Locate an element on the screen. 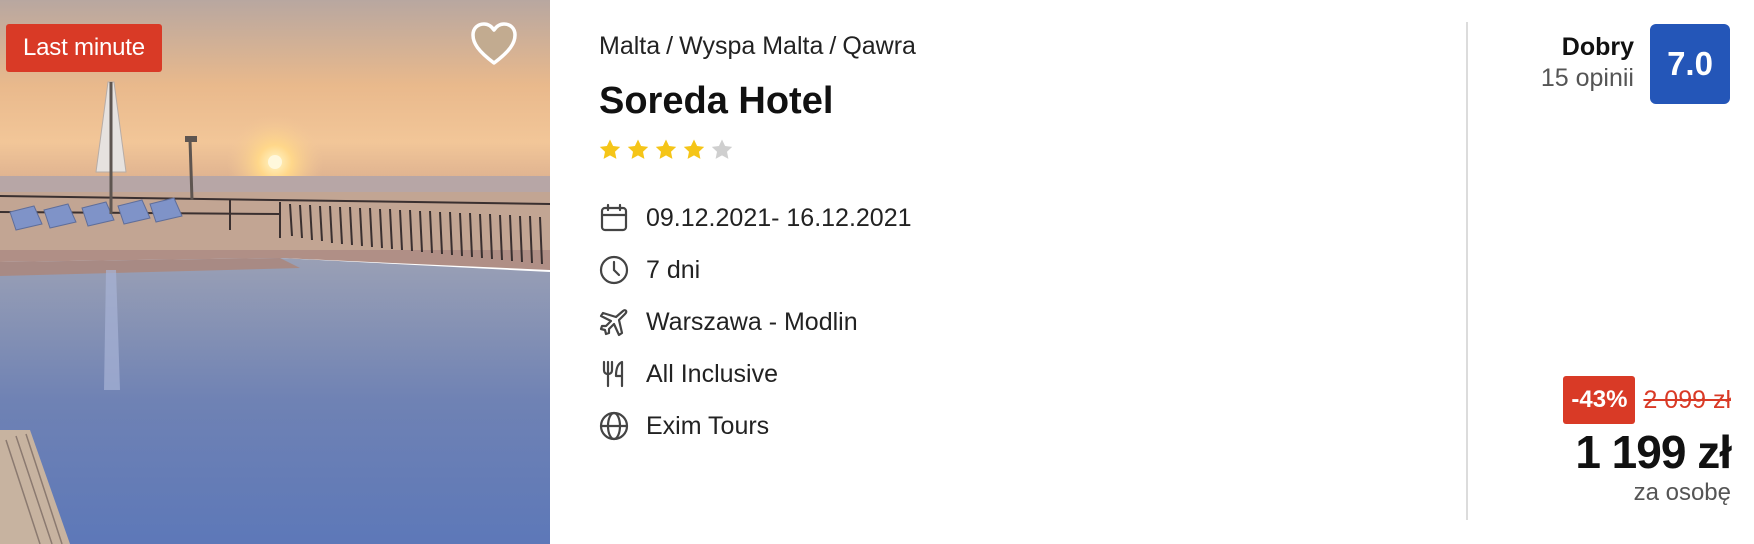 The image size is (1754, 544). rating-word: Dobry is located at coordinates (1597, 47).